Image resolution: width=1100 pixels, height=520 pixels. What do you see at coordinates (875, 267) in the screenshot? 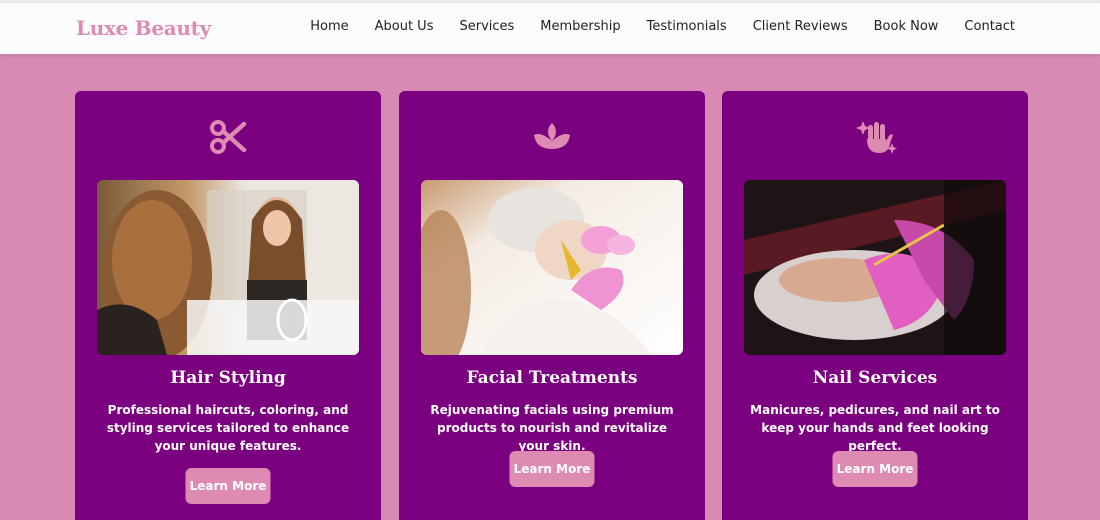
I see `nail-services-image` at bounding box center [875, 267].